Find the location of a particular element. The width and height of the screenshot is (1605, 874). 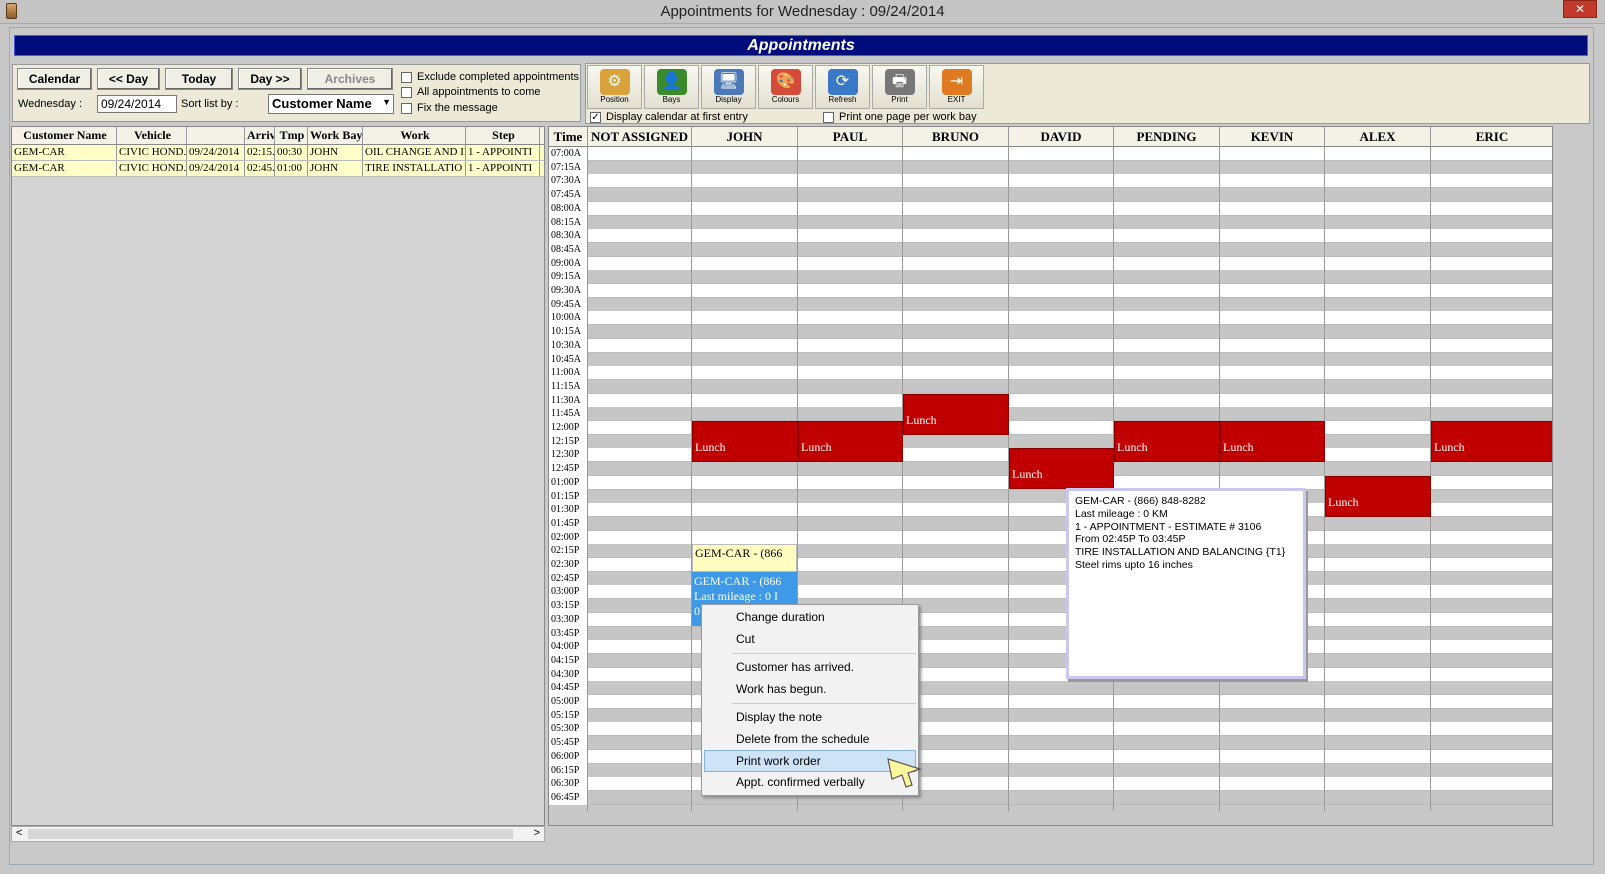

today-button: Today is located at coordinates (199, 79).